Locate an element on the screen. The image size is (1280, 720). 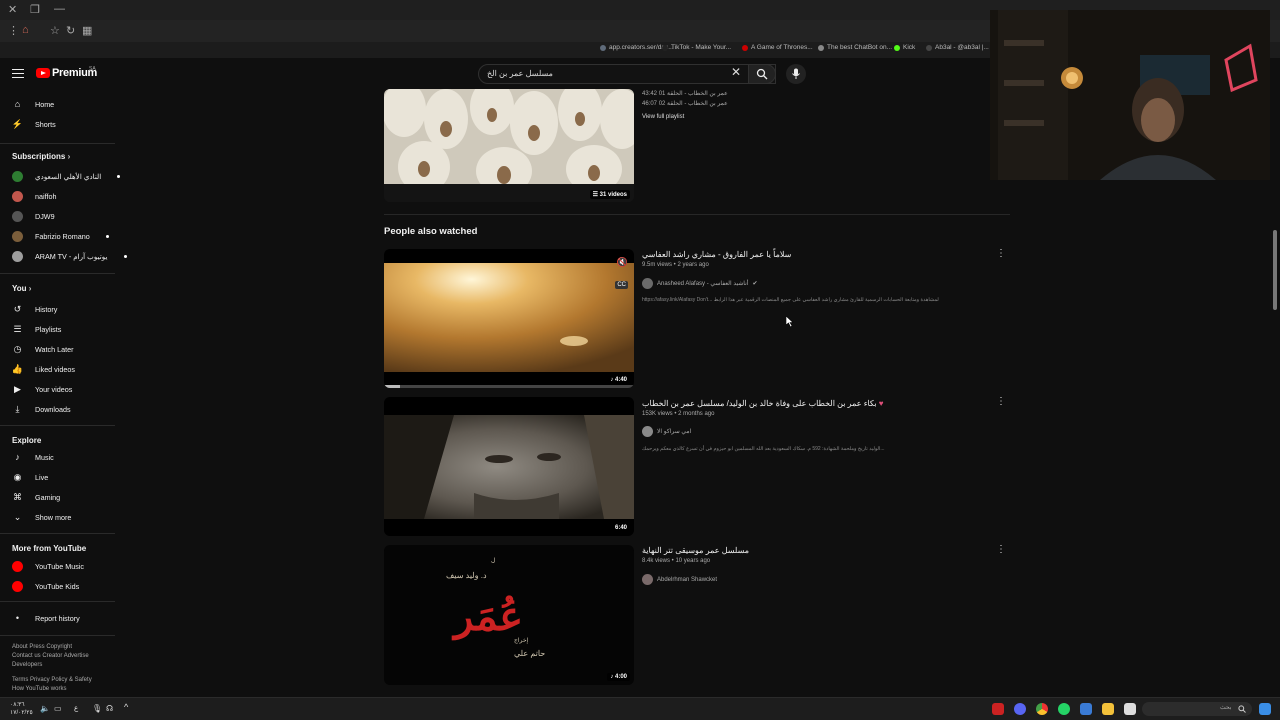
sidebar-item: ⌘ Gaming is located at coordinates (36, 497).